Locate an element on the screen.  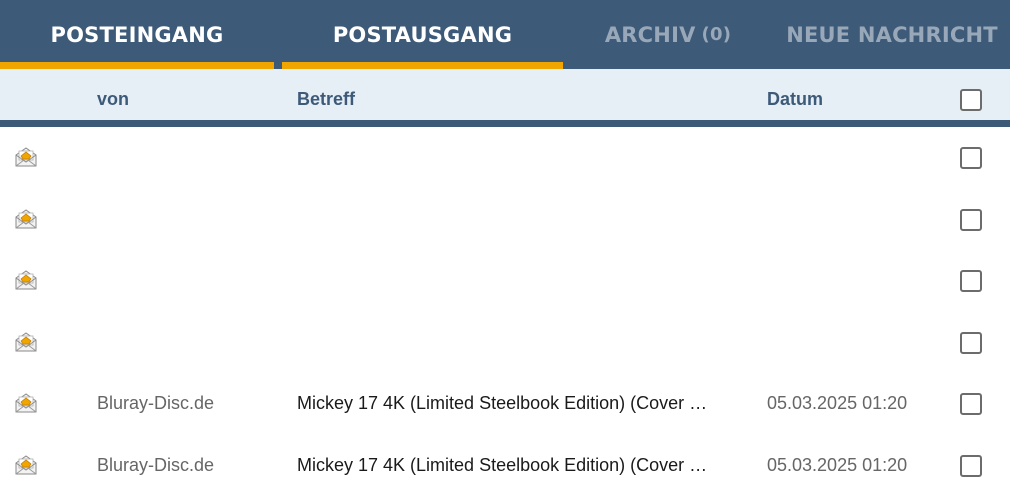
tab-postausgang-label: POSTAUSGANG is located at coordinates (422, 34).